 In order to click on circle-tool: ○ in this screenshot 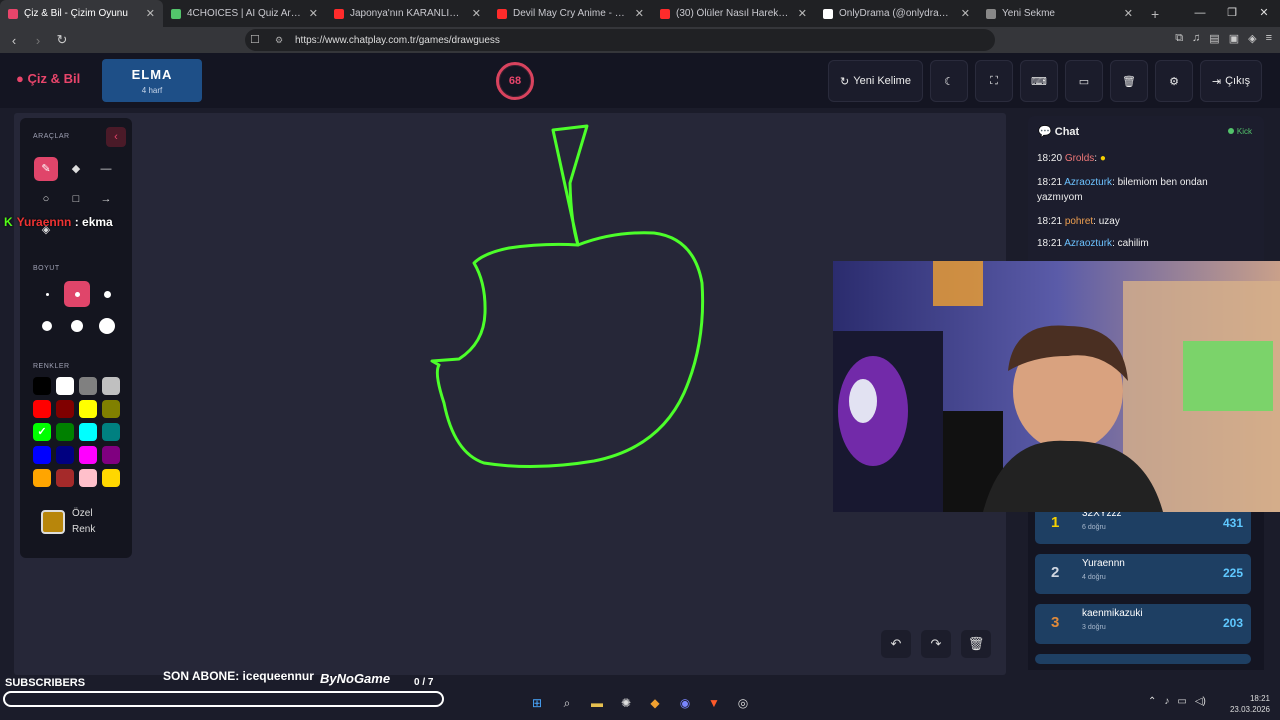, I will do `click(46, 199)`.